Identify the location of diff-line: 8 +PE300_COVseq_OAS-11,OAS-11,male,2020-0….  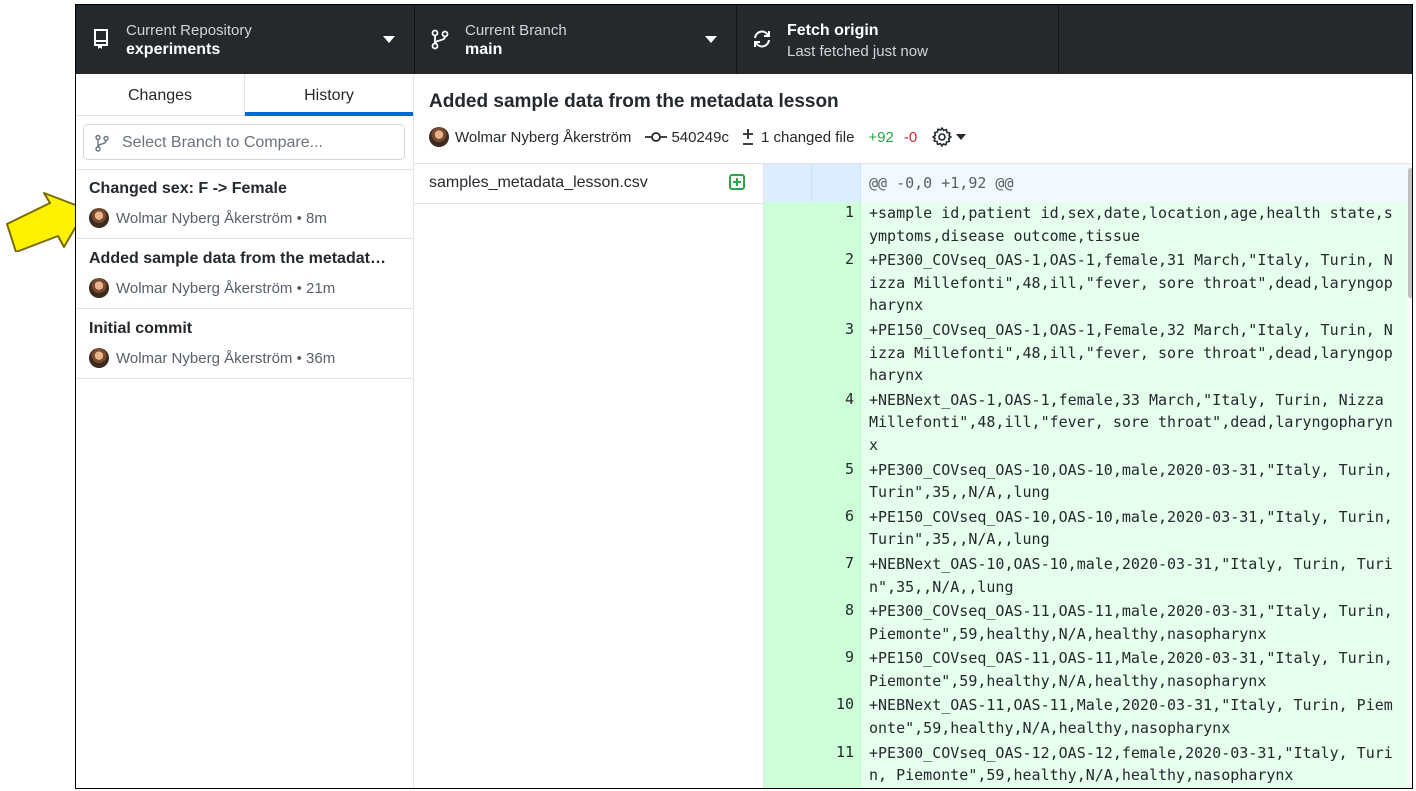
(1085, 624).